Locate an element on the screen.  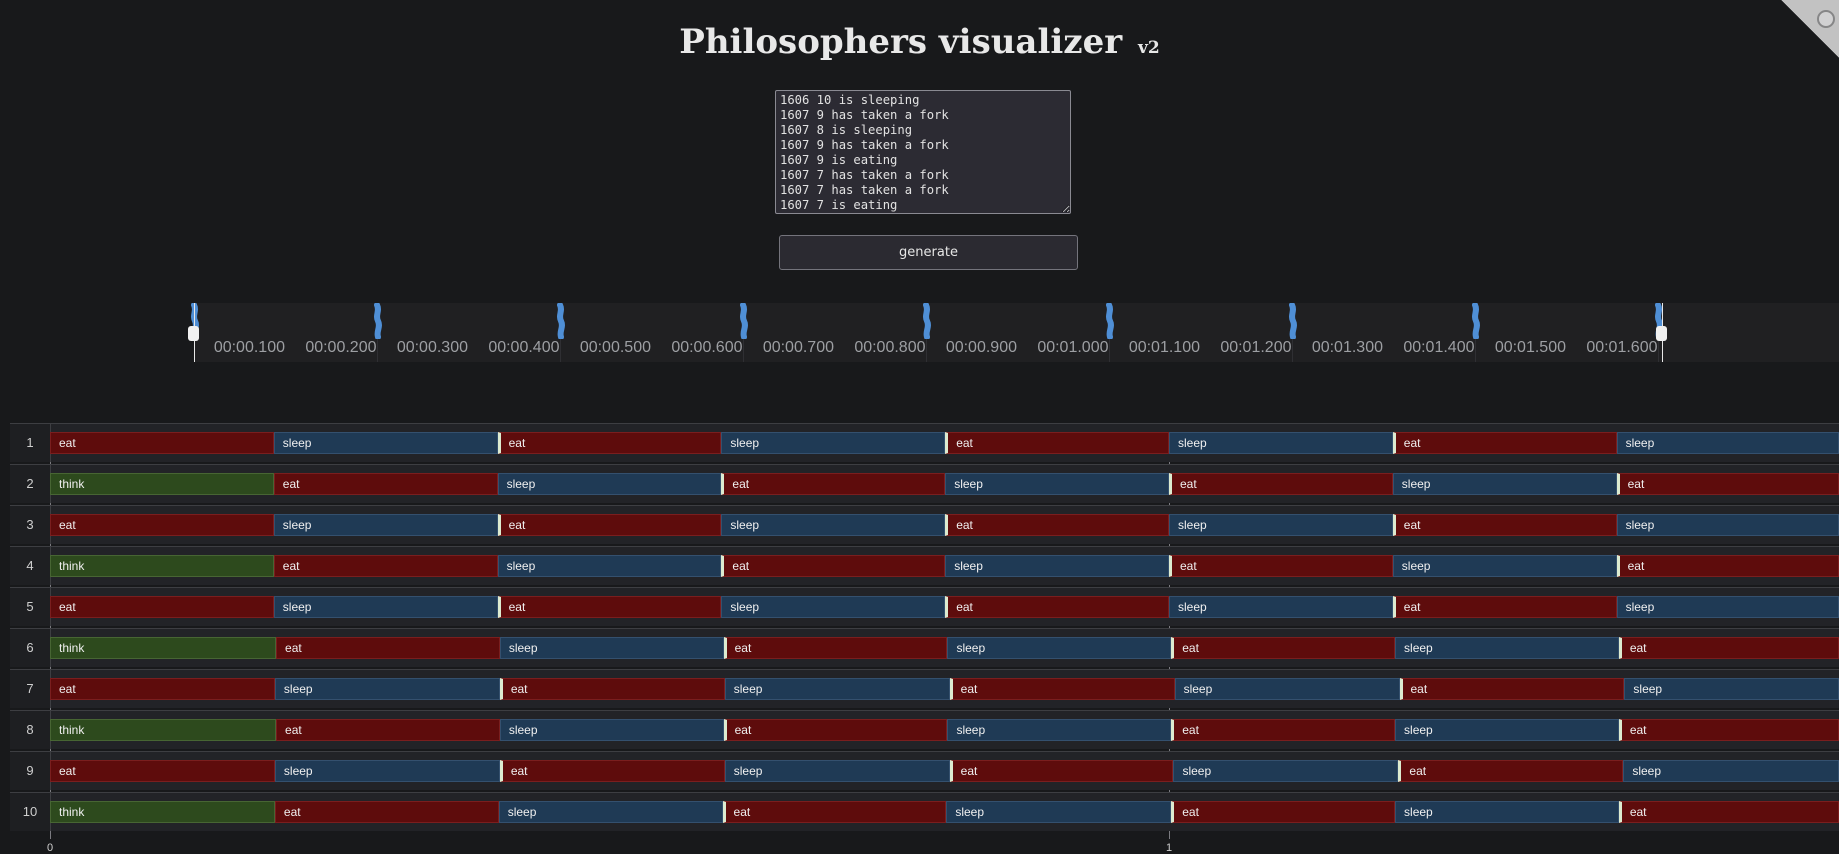
timeline-tick-label: 00:00.300 is located at coordinates (432, 347).